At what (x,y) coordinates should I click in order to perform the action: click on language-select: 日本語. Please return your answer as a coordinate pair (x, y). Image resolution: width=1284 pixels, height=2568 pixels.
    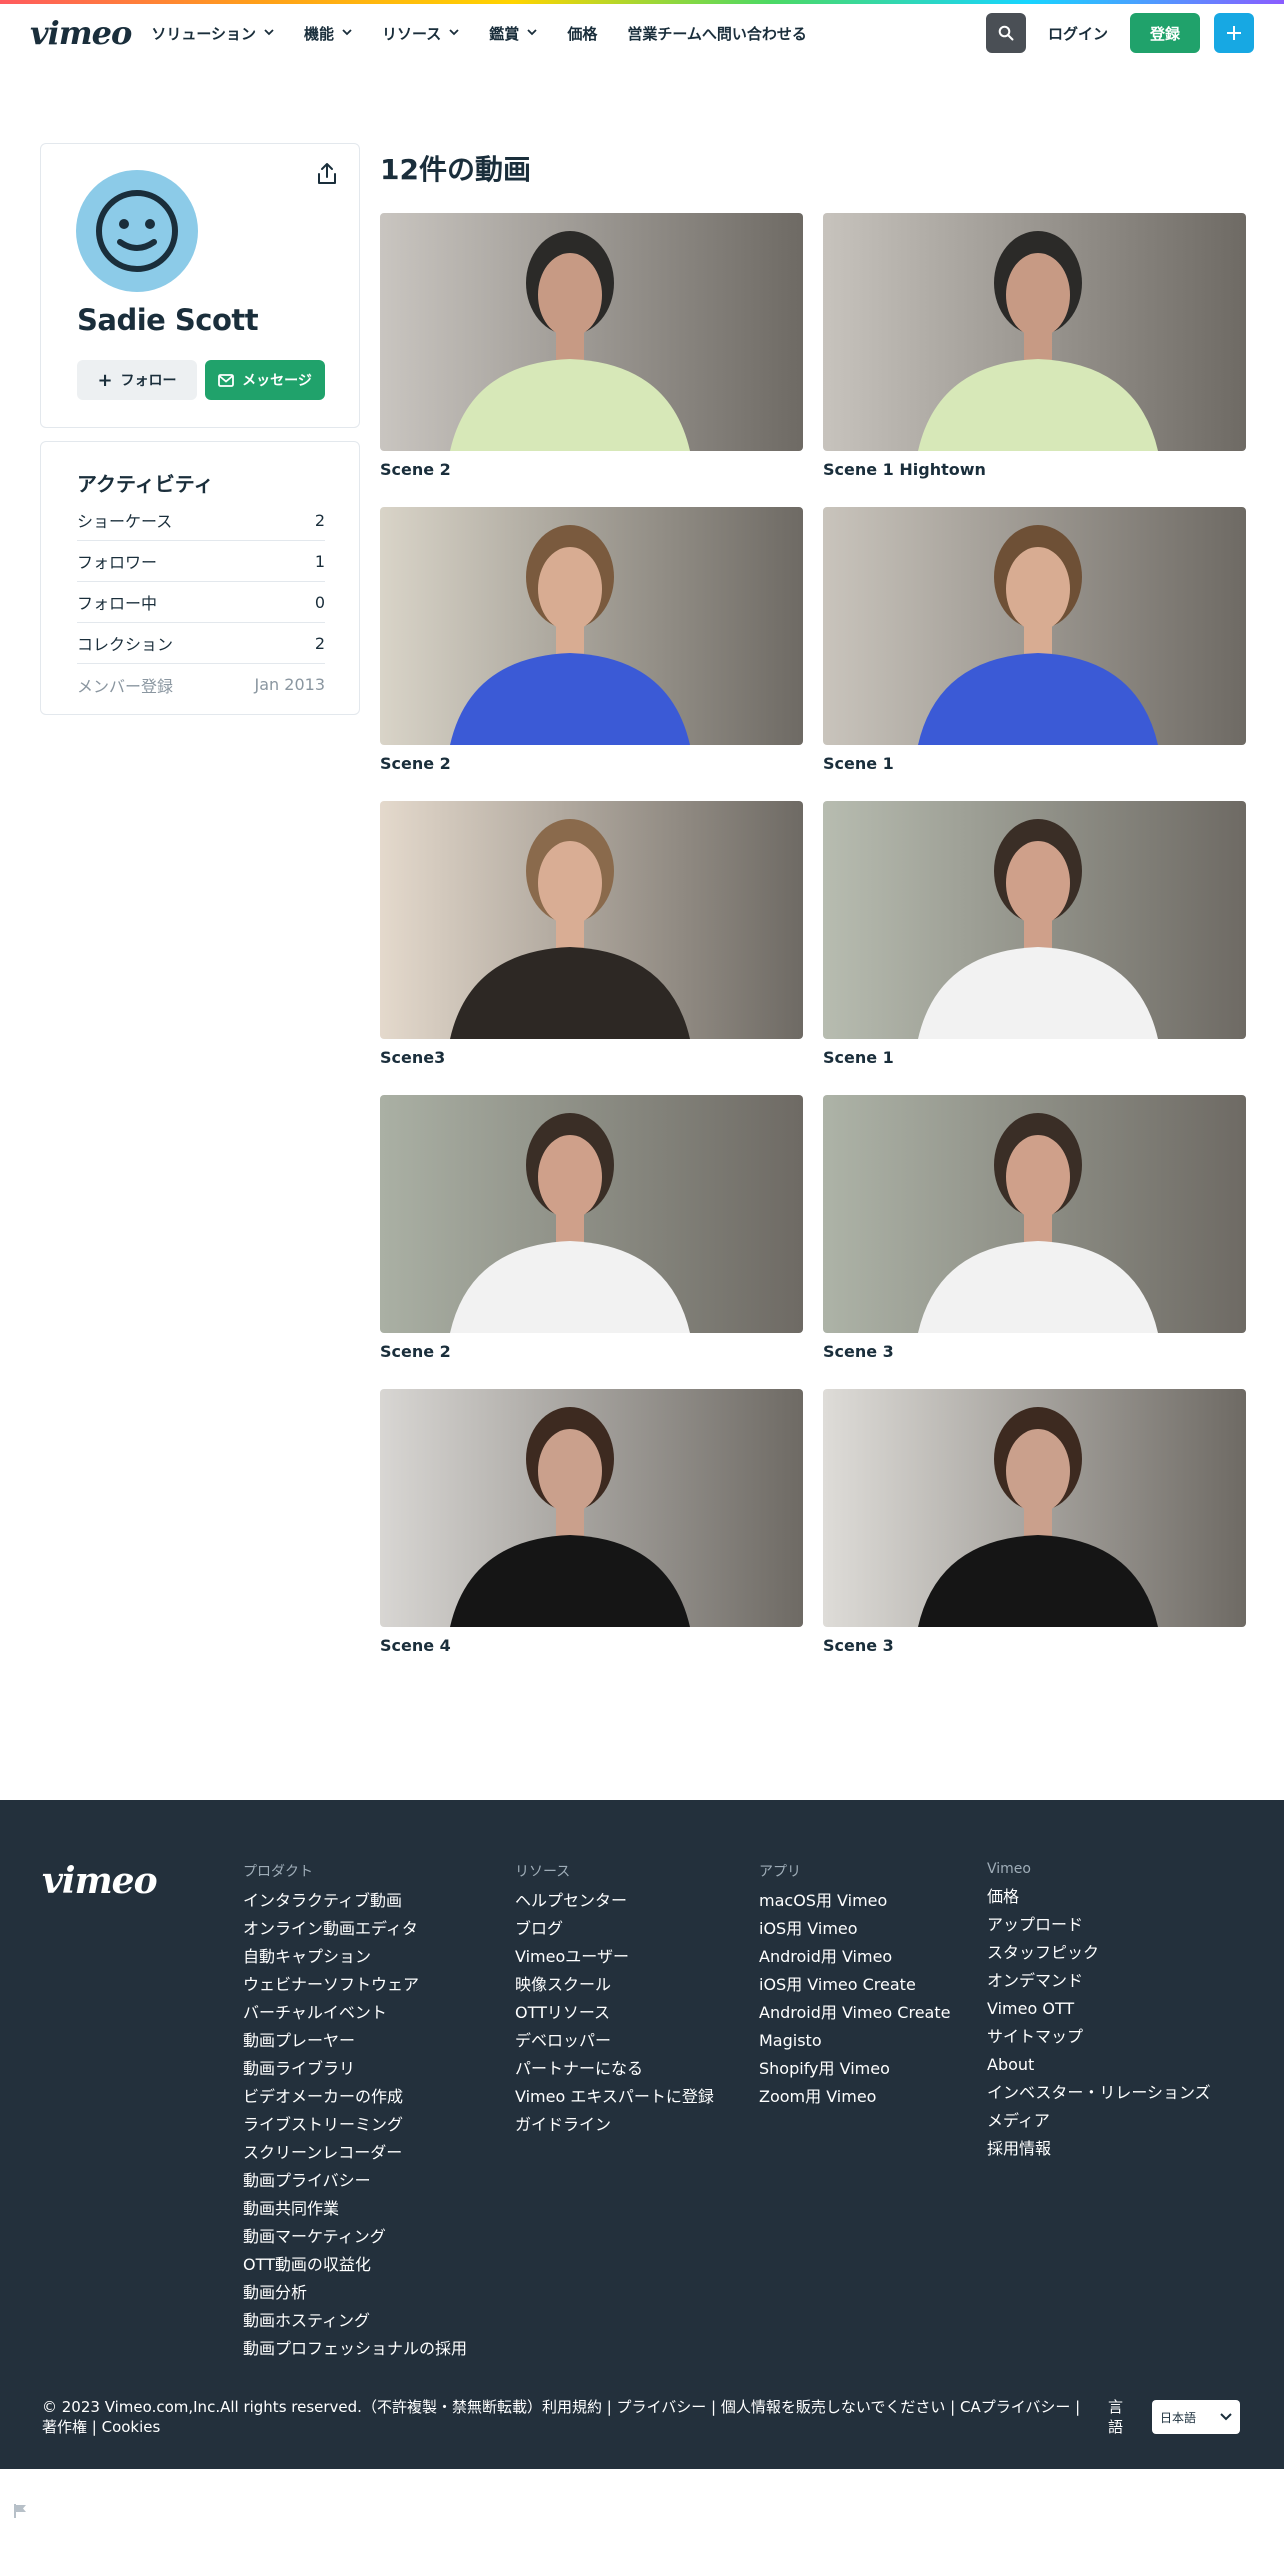
    Looking at the image, I should click on (1196, 2417).